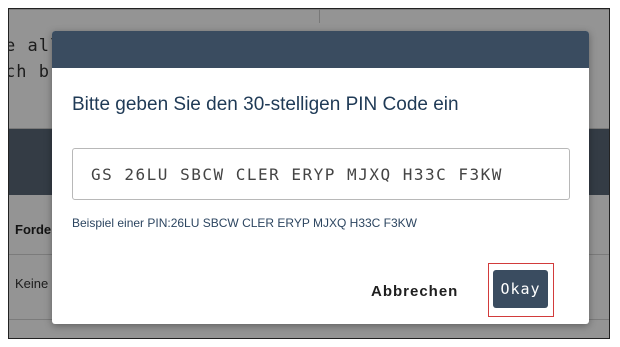  I want to click on cancel-button: Abbrechen, so click(414, 291).